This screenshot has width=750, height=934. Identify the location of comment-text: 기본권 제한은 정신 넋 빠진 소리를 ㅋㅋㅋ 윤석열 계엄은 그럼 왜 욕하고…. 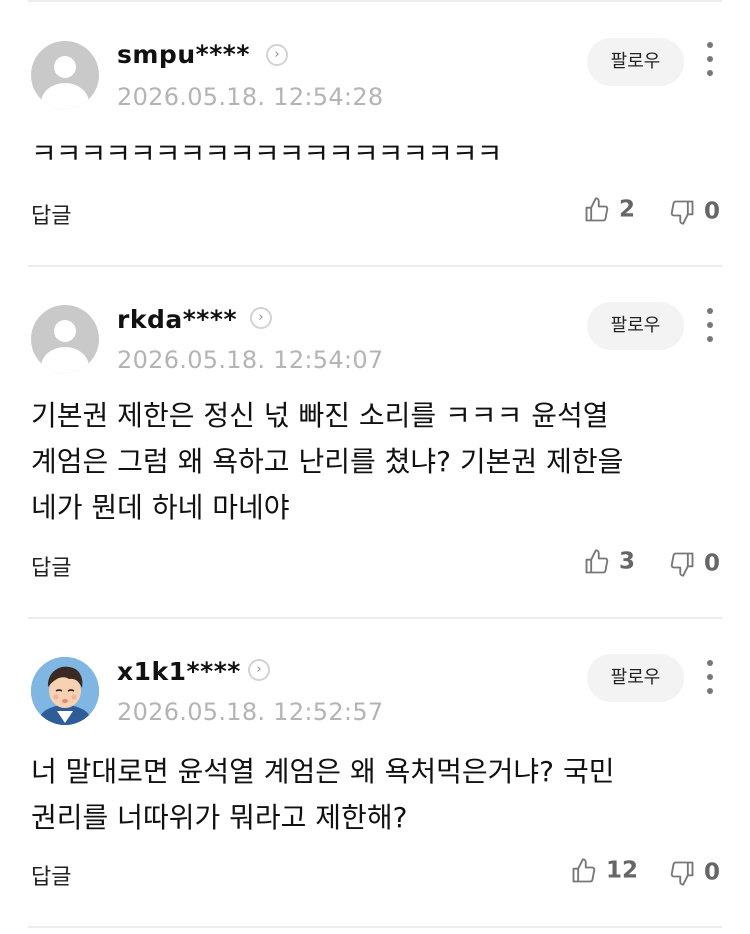
(327, 462).